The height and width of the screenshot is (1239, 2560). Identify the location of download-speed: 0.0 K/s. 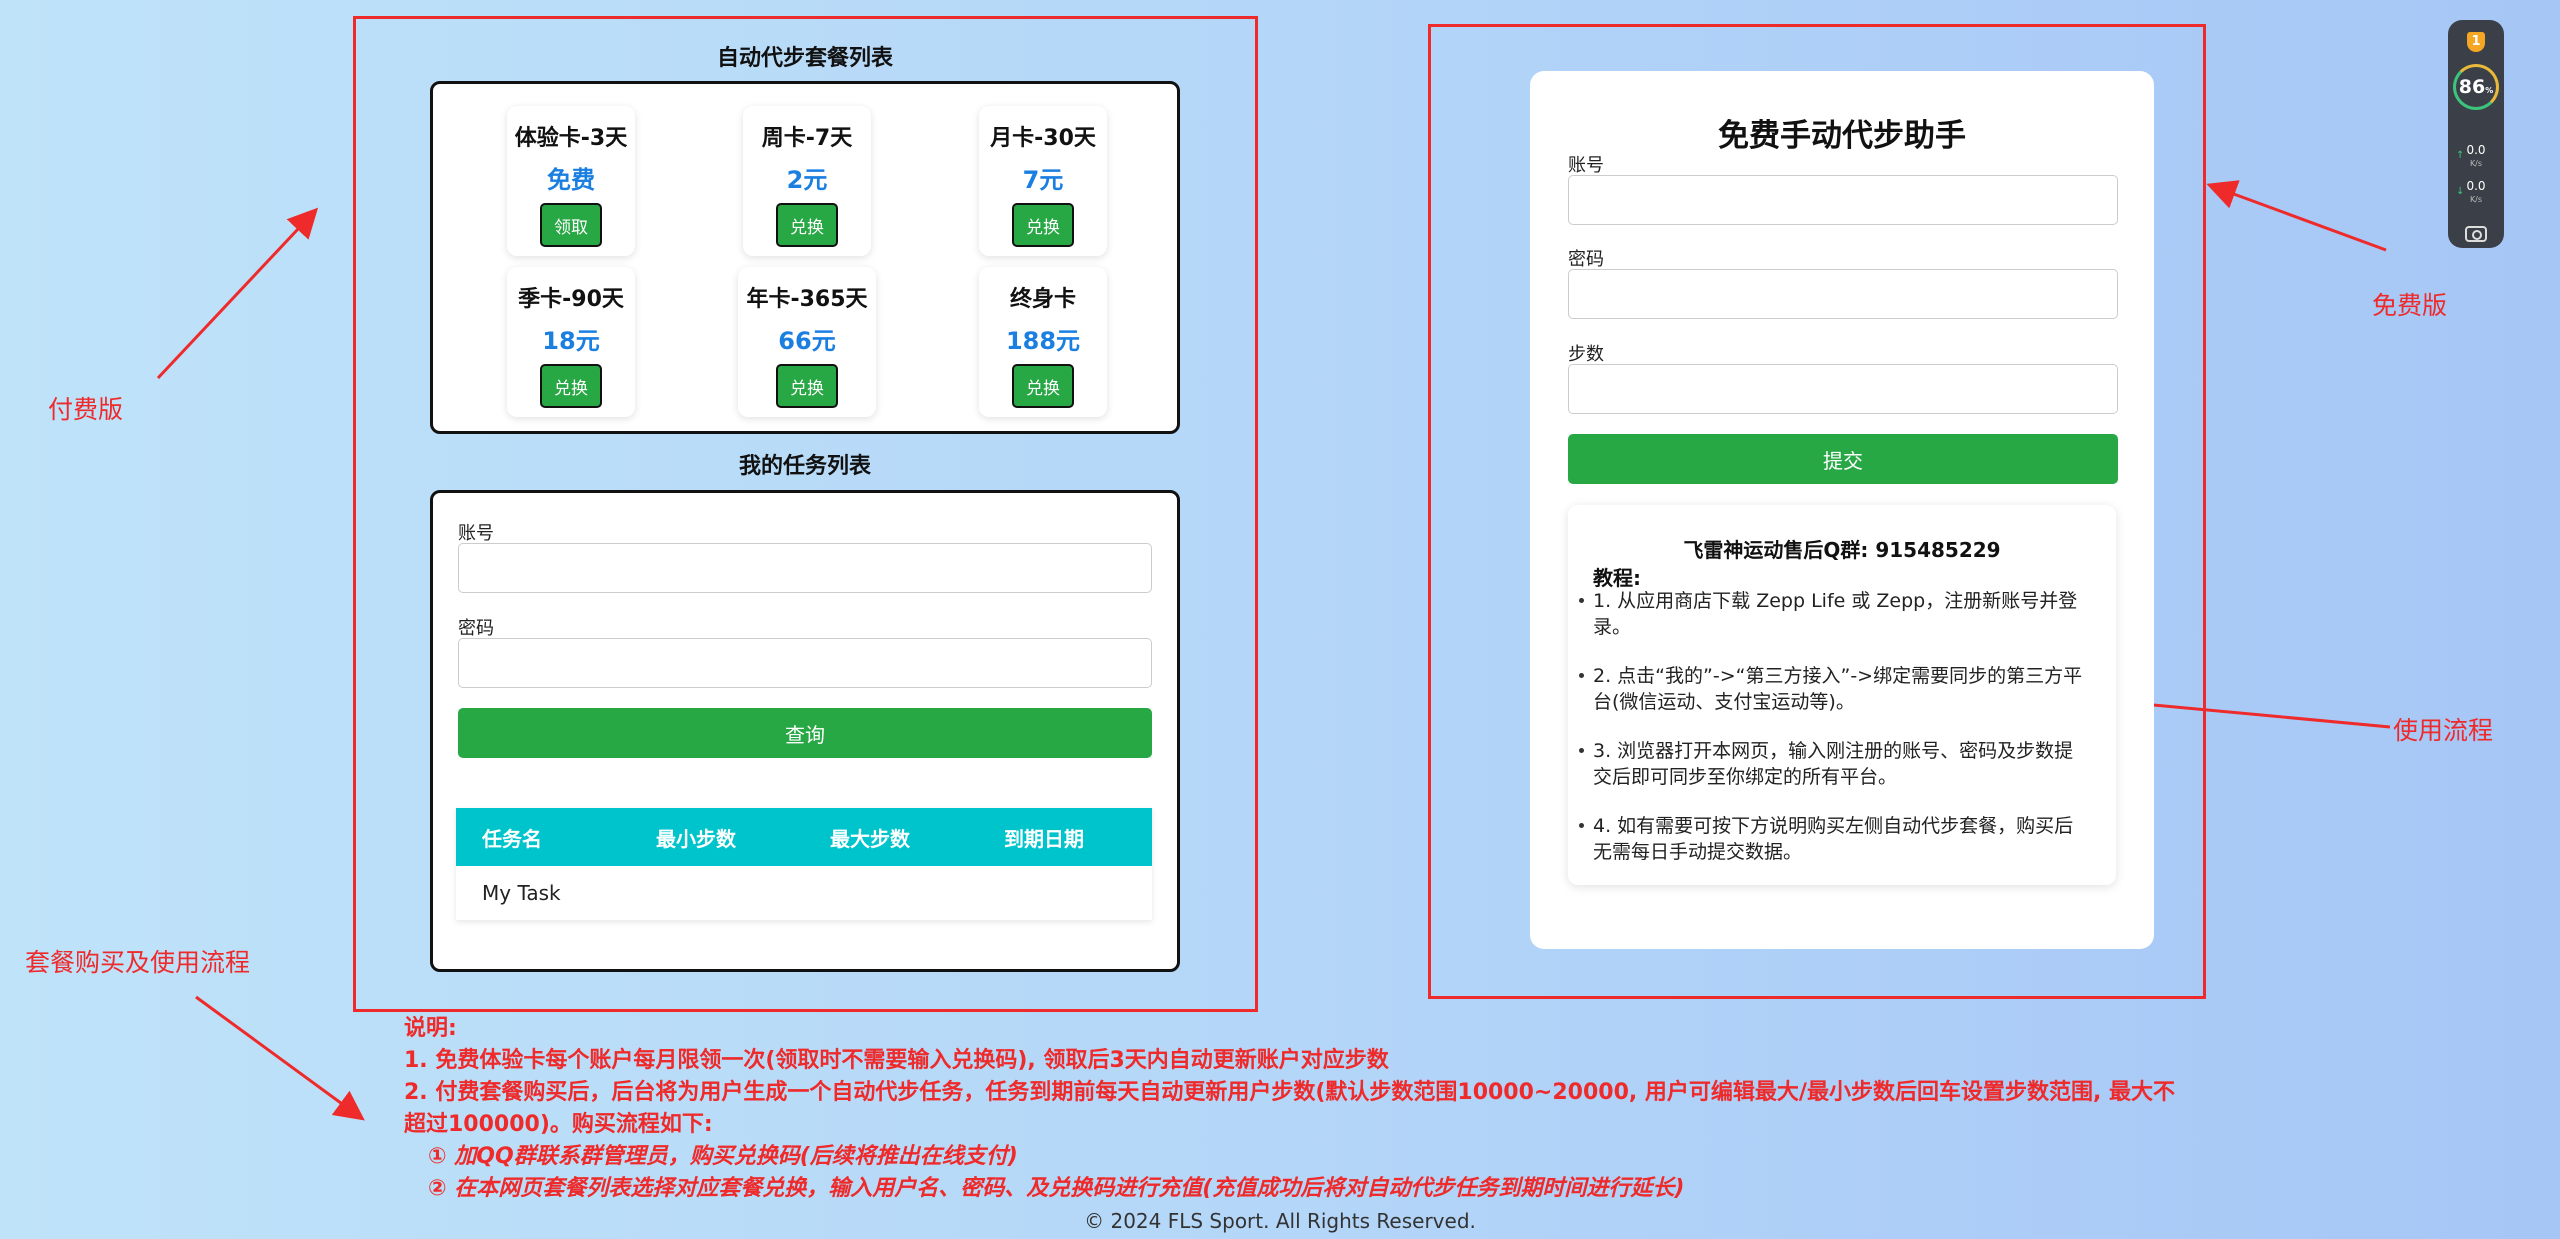
(2476, 193).